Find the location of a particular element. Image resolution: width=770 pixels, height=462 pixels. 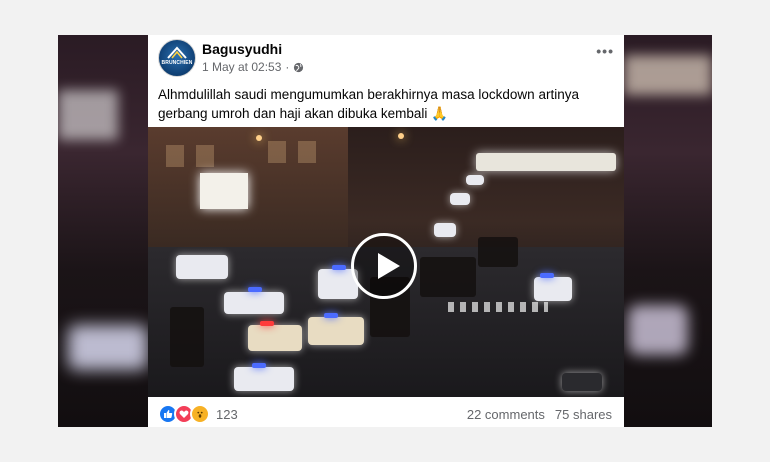

play-button is located at coordinates (384, 266).